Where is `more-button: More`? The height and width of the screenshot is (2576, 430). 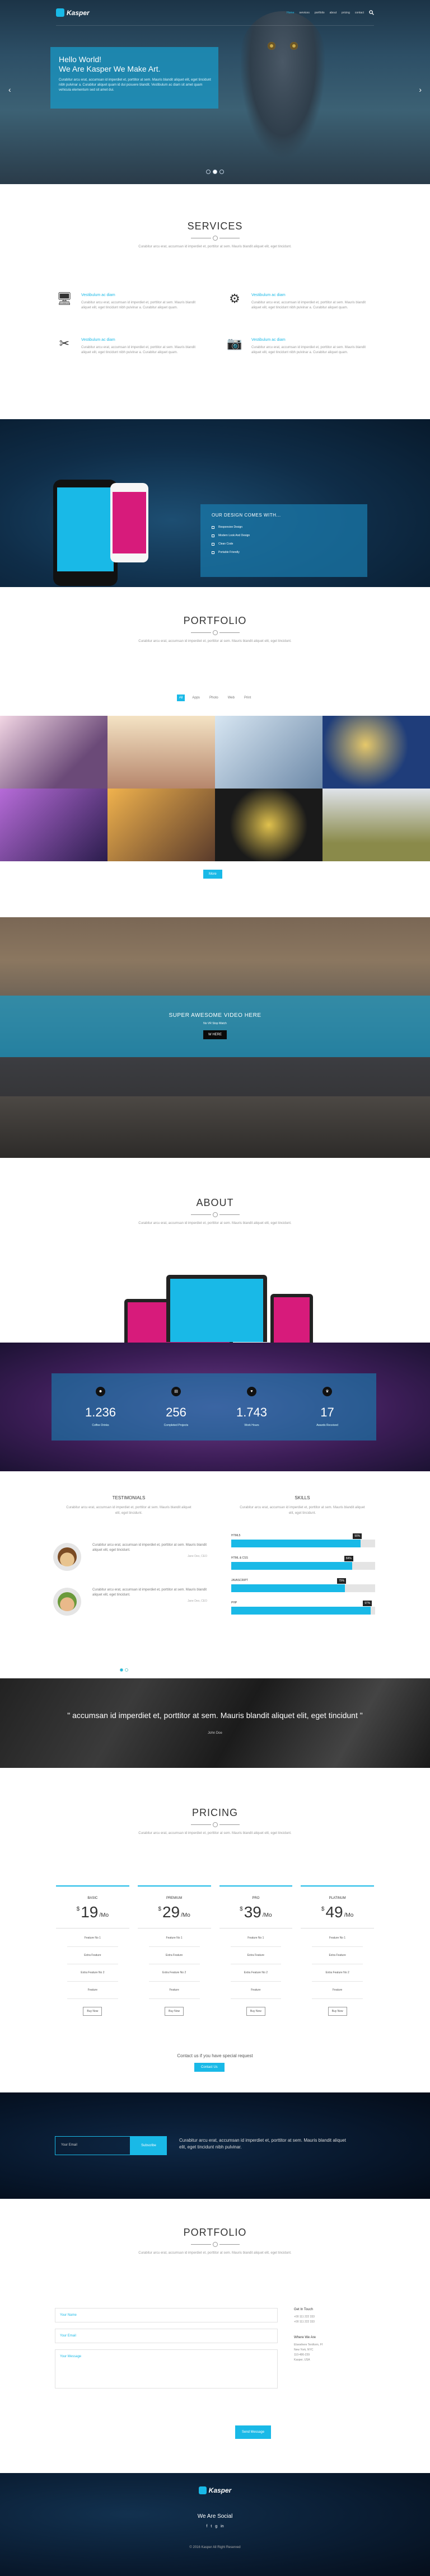
more-button: More is located at coordinates (212, 874).